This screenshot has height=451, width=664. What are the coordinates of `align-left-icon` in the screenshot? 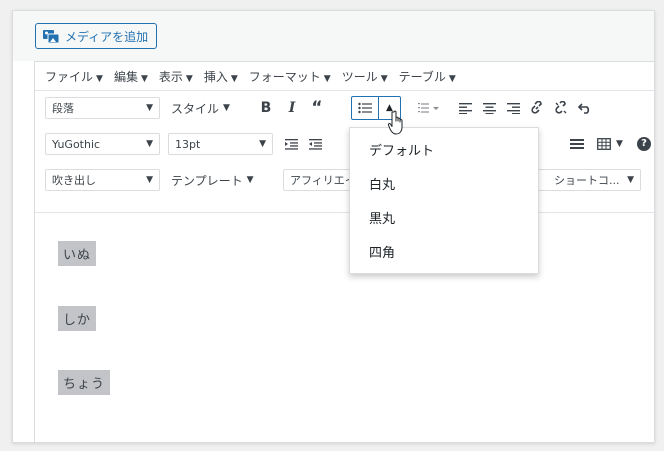 It's located at (465, 108).